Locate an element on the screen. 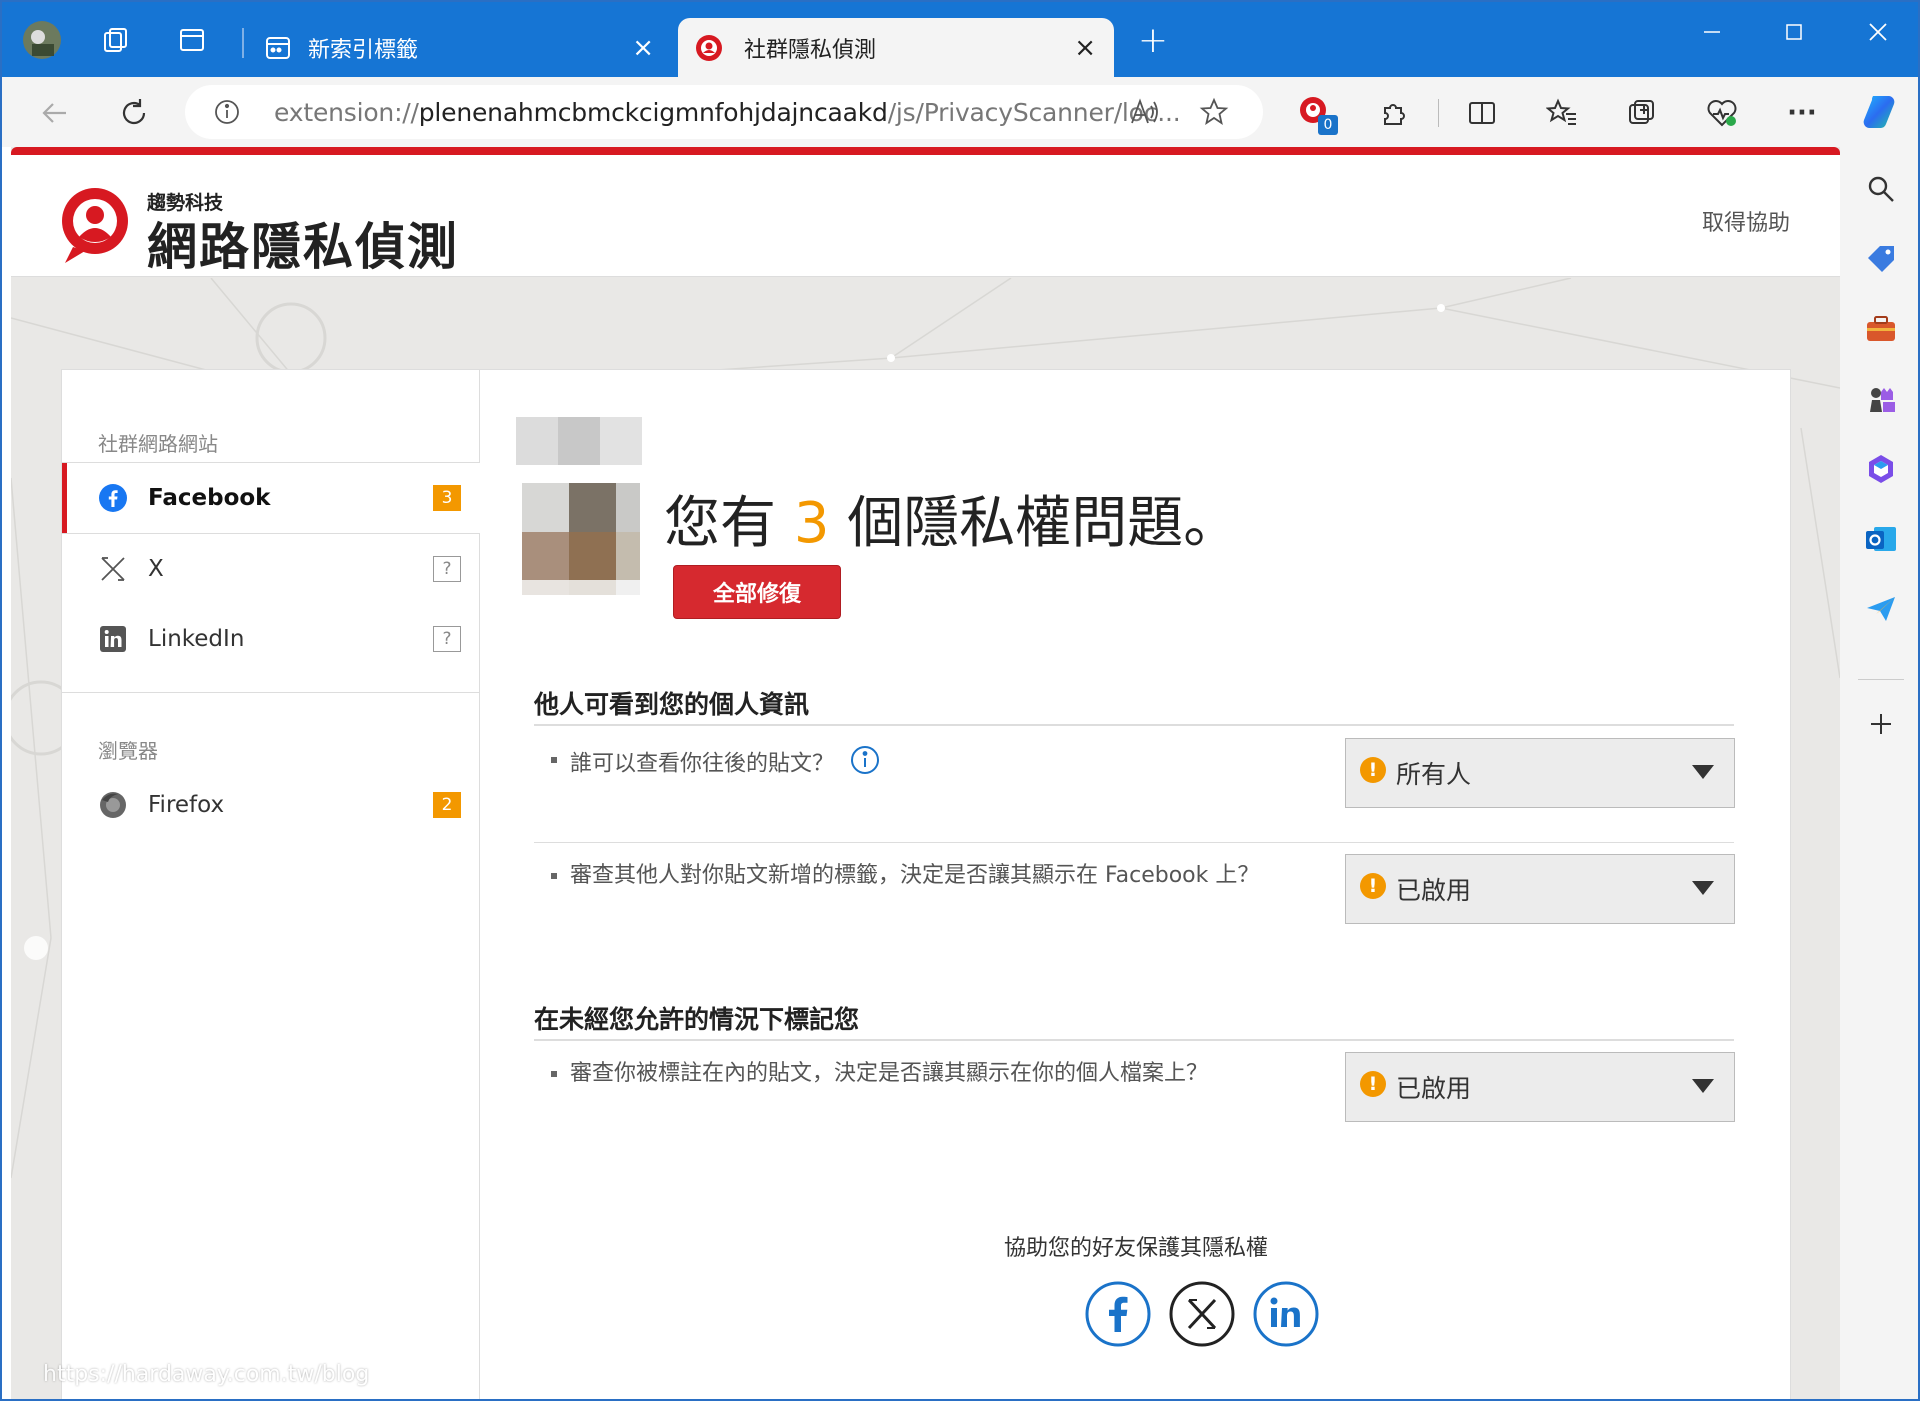 The image size is (1920, 1401). rail-divider is located at coordinates (1881, 679).